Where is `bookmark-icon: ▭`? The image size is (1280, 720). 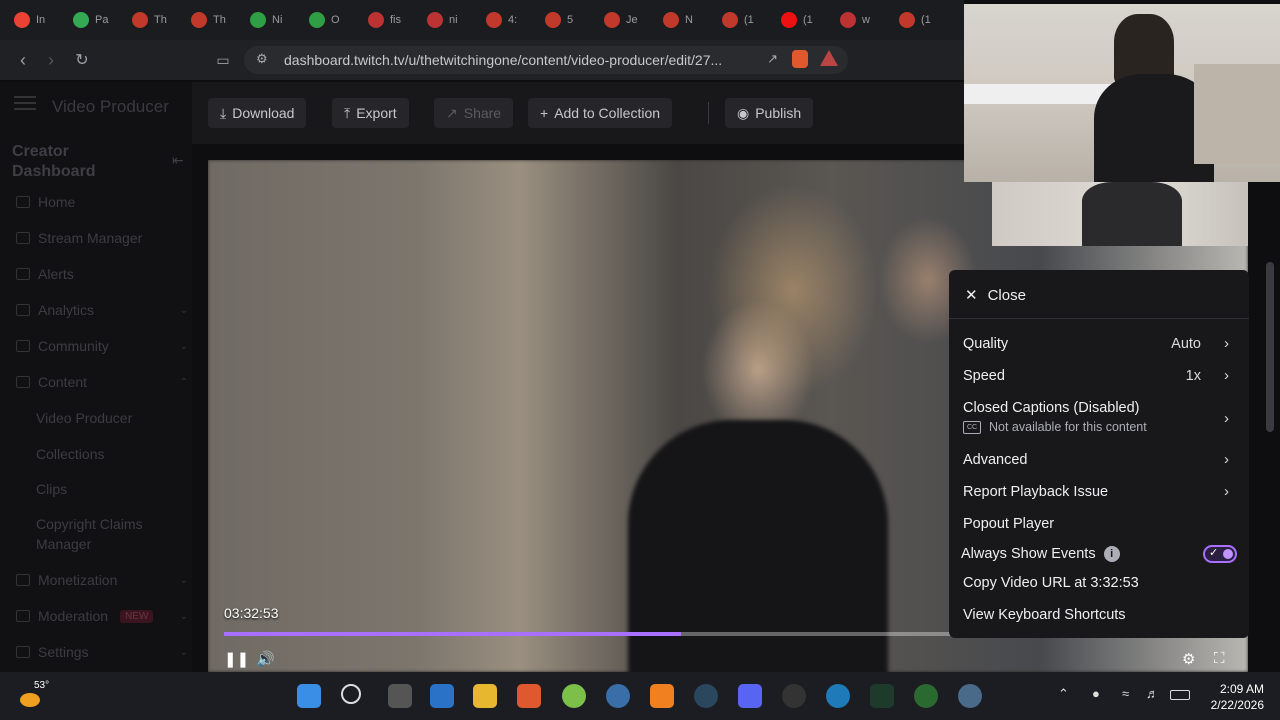 bookmark-icon: ▭ is located at coordinates (223, 60).